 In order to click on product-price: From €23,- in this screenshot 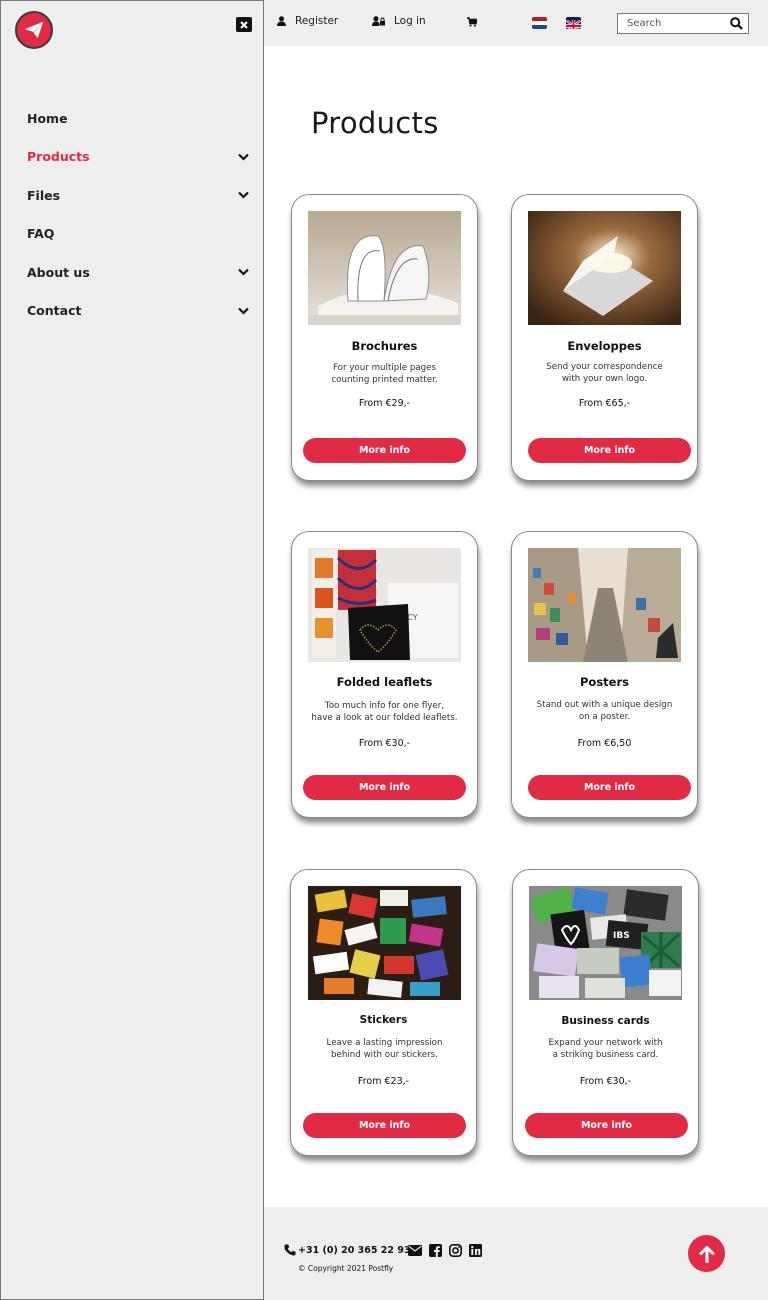, I will do `click(383, 1081)`.